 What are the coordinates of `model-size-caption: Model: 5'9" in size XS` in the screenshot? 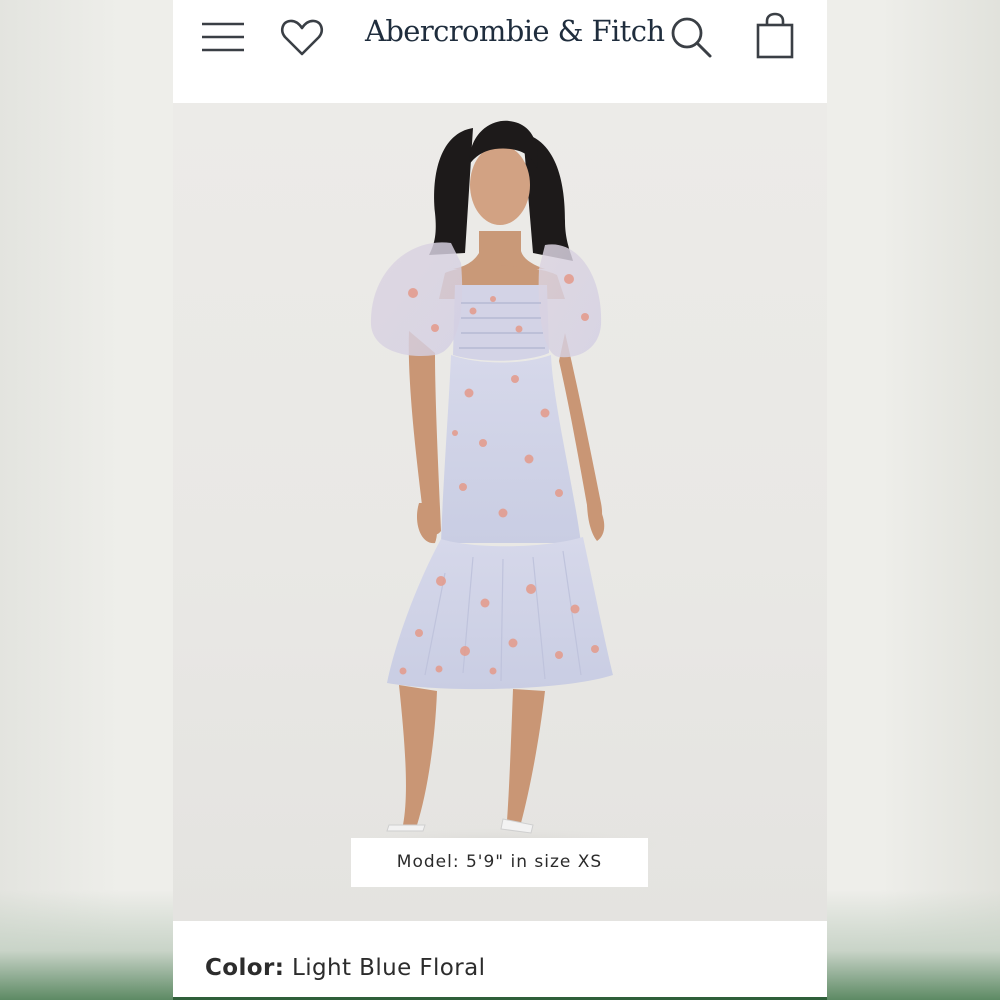 It's located at (499, 862).